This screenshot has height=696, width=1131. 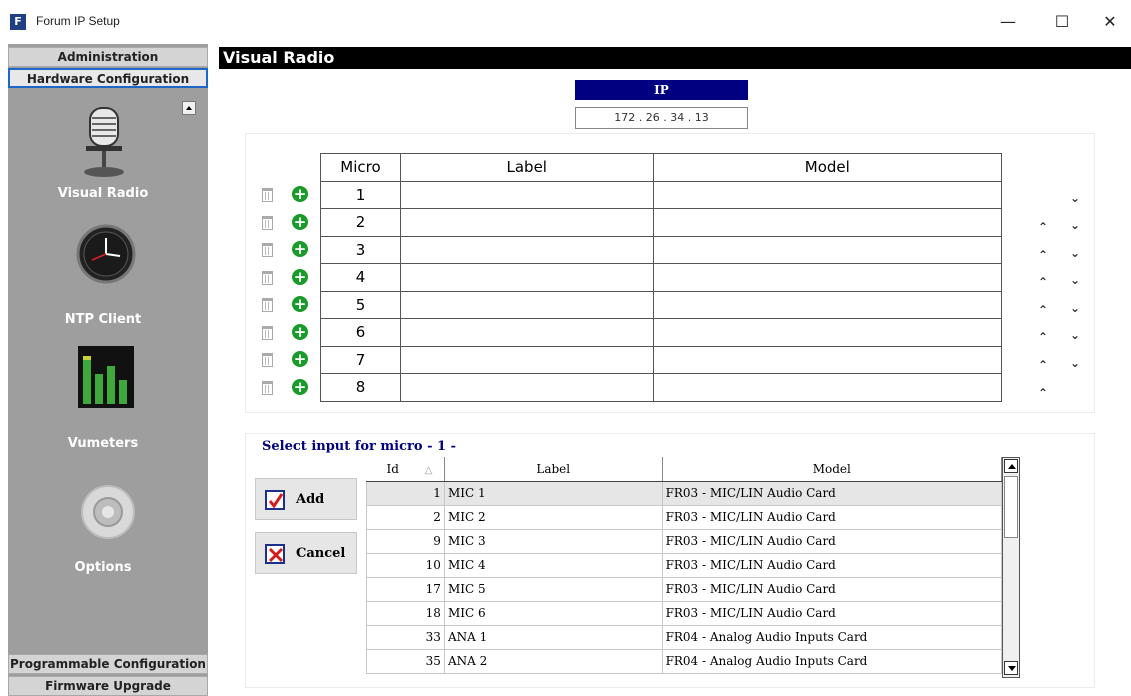 I want to click on table-row: 8, so click(x=674, y=387).